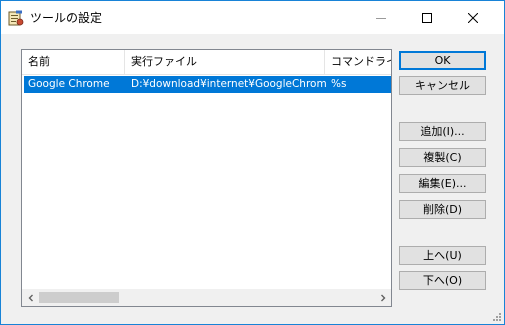 This screenshot has width=505, height=325. Describe the element at coordinates (339, 84) in the screenshot. I see `list-item-command-line: %s` at that location.